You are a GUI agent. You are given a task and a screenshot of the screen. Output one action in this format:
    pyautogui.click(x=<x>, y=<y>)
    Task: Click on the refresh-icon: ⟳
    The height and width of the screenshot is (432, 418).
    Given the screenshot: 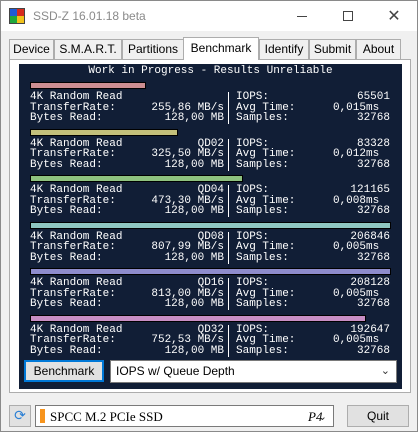 What is the action you would take?
    pyautogui.click(x=20, y=416)
    